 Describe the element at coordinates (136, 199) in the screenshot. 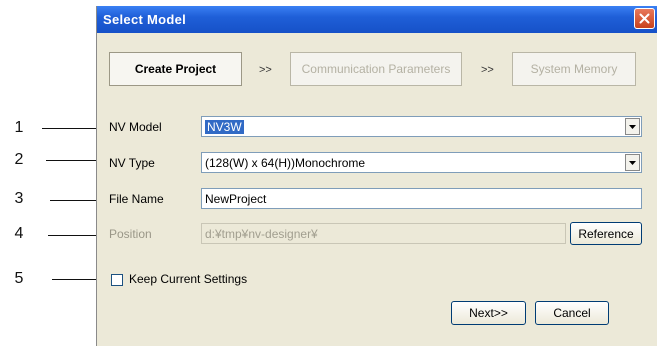

I see `file-name-label: File Name` at that location.